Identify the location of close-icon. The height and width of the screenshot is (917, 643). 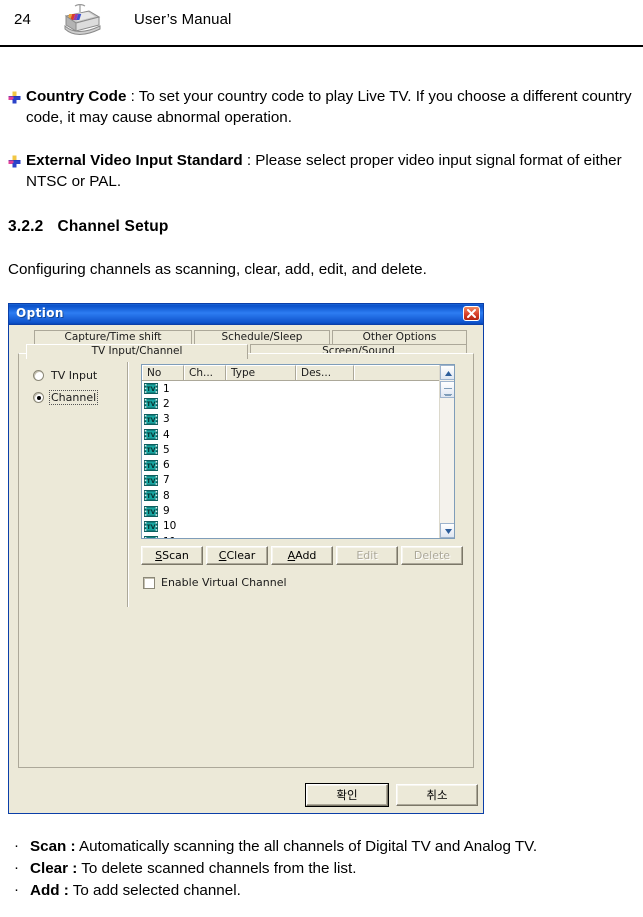
(471, 313).